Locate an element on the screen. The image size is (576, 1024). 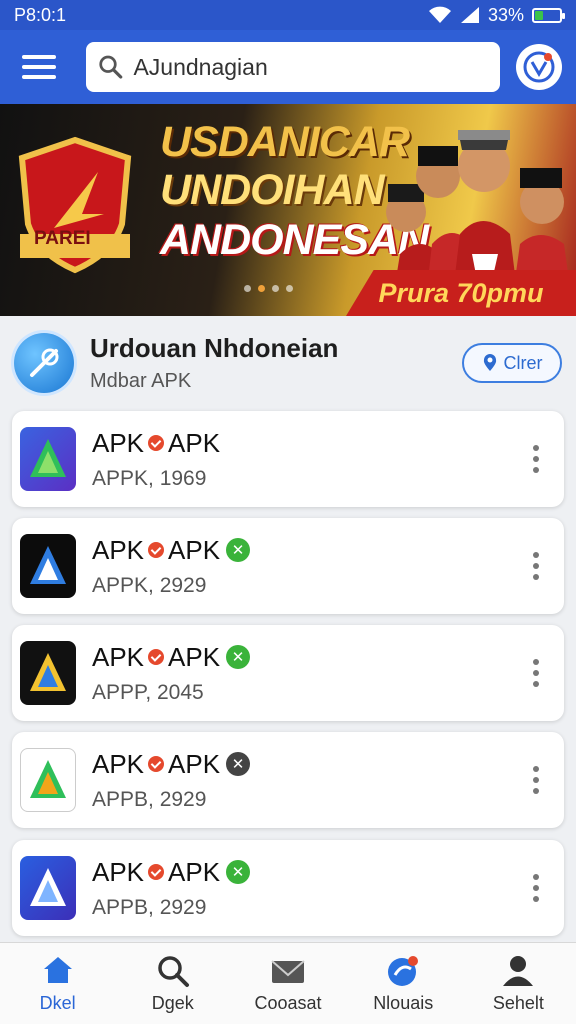
banner-badge-text: PAREI is located at coordinates (62, 238).